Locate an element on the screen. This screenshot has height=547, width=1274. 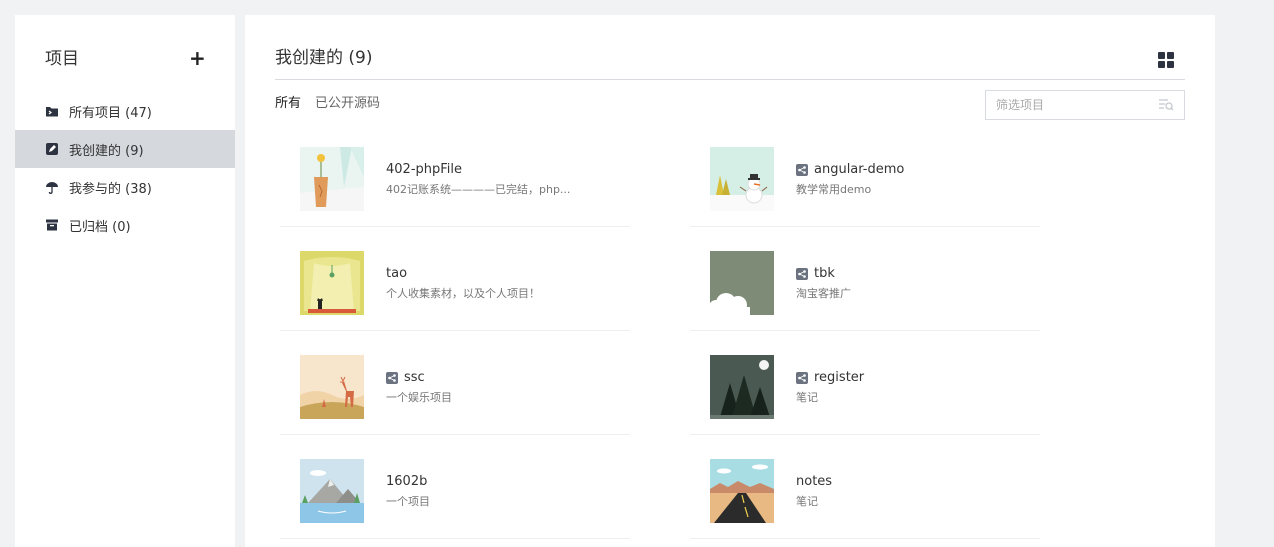
sidebar-item-label: 已归档 (0) is located at coordinates (100, 227).